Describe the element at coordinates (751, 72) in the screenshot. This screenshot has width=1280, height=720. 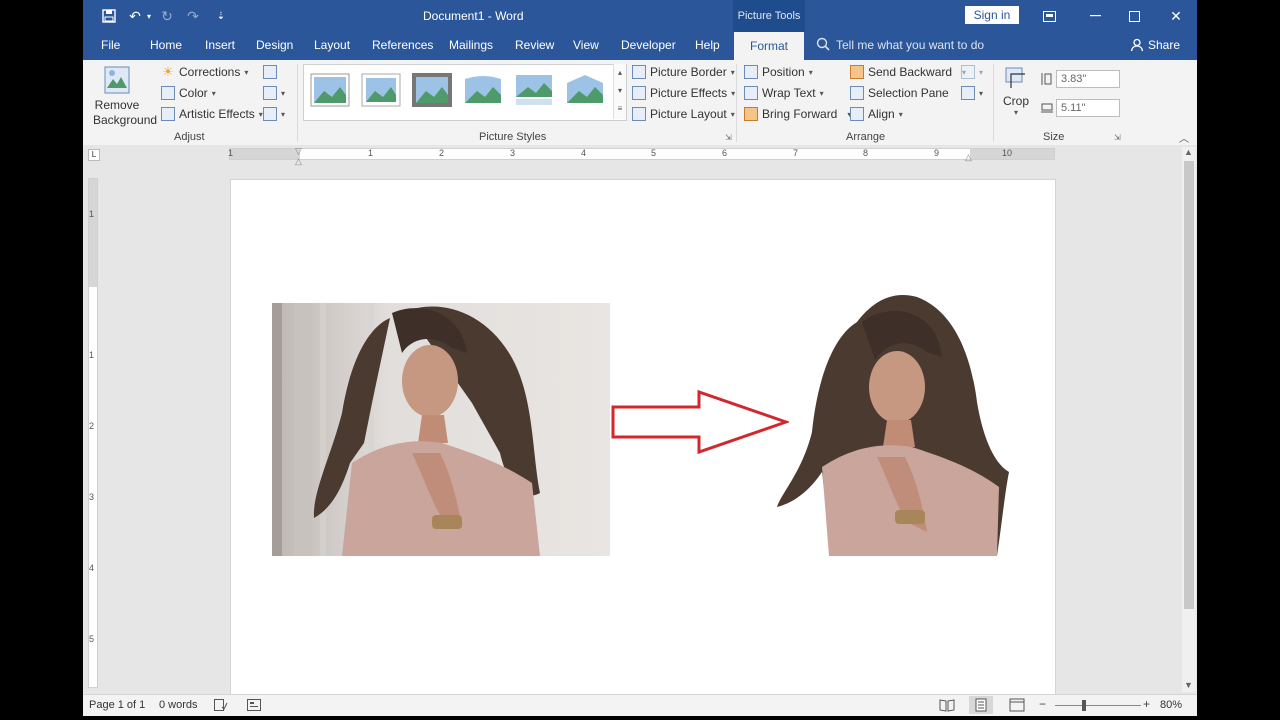
I see `position-icon` at that location.